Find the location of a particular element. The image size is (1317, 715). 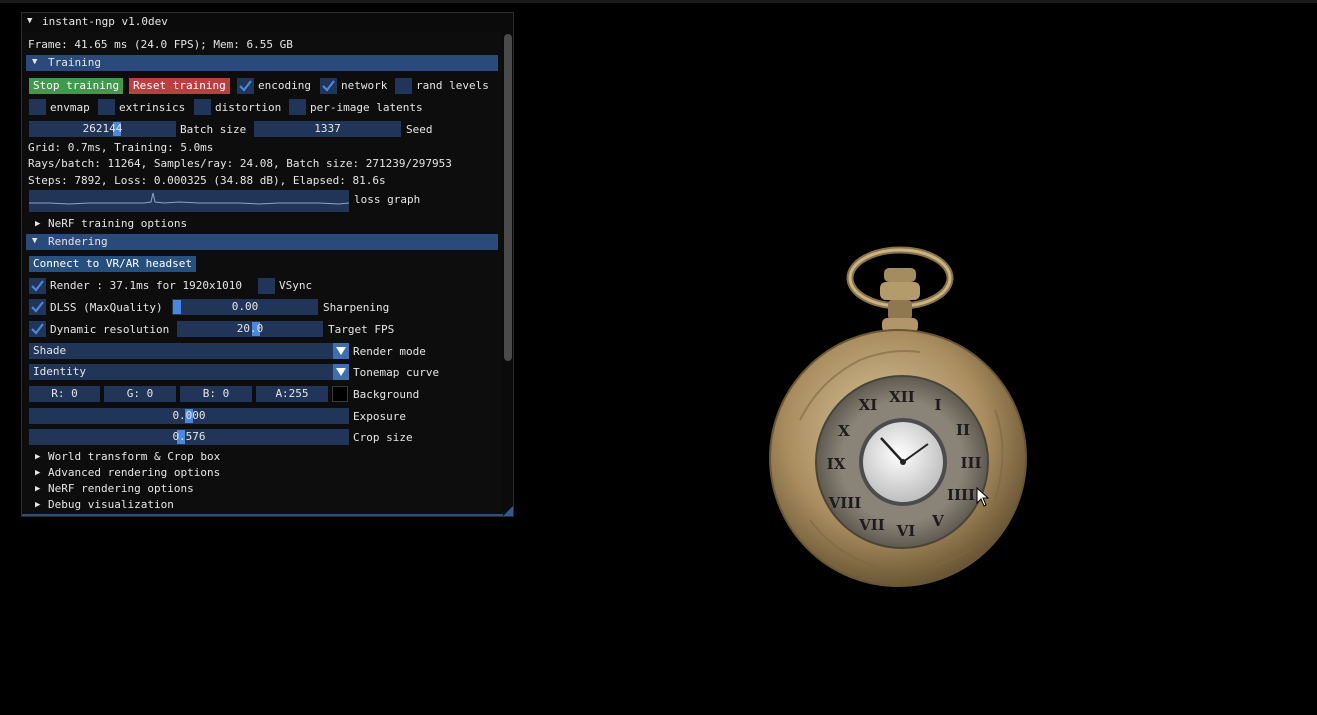

target-fps-slider: 20.0 is located at coordinates (250, 329).